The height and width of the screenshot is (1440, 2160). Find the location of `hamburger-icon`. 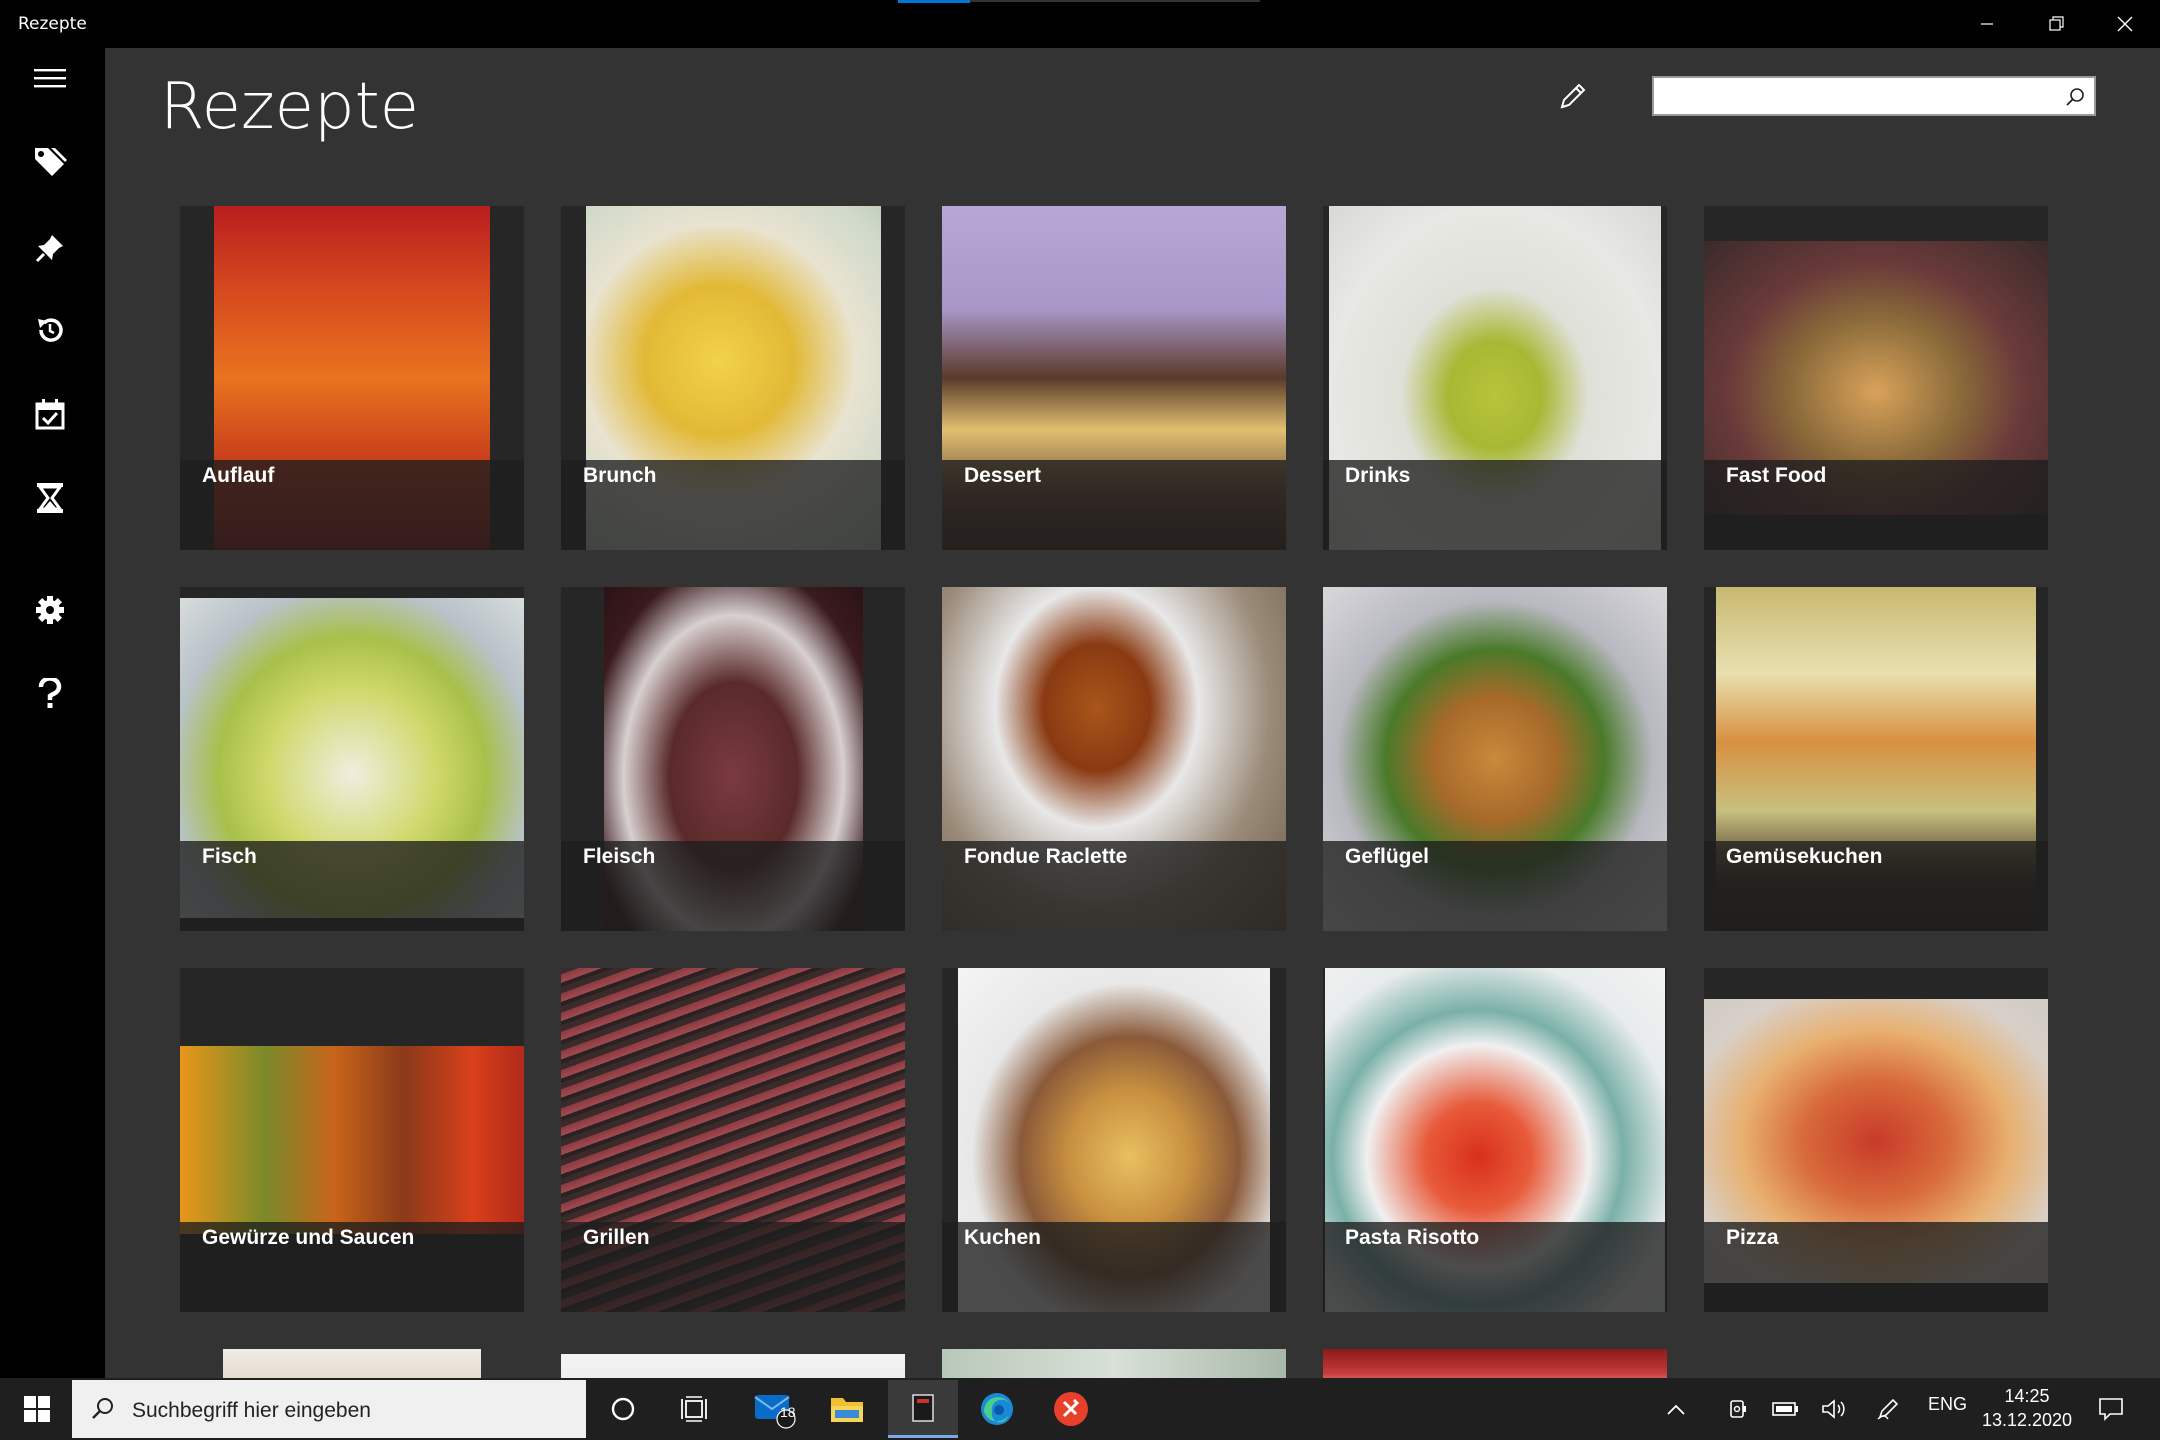

hamburger-icon is located at coordinates (50, 78).